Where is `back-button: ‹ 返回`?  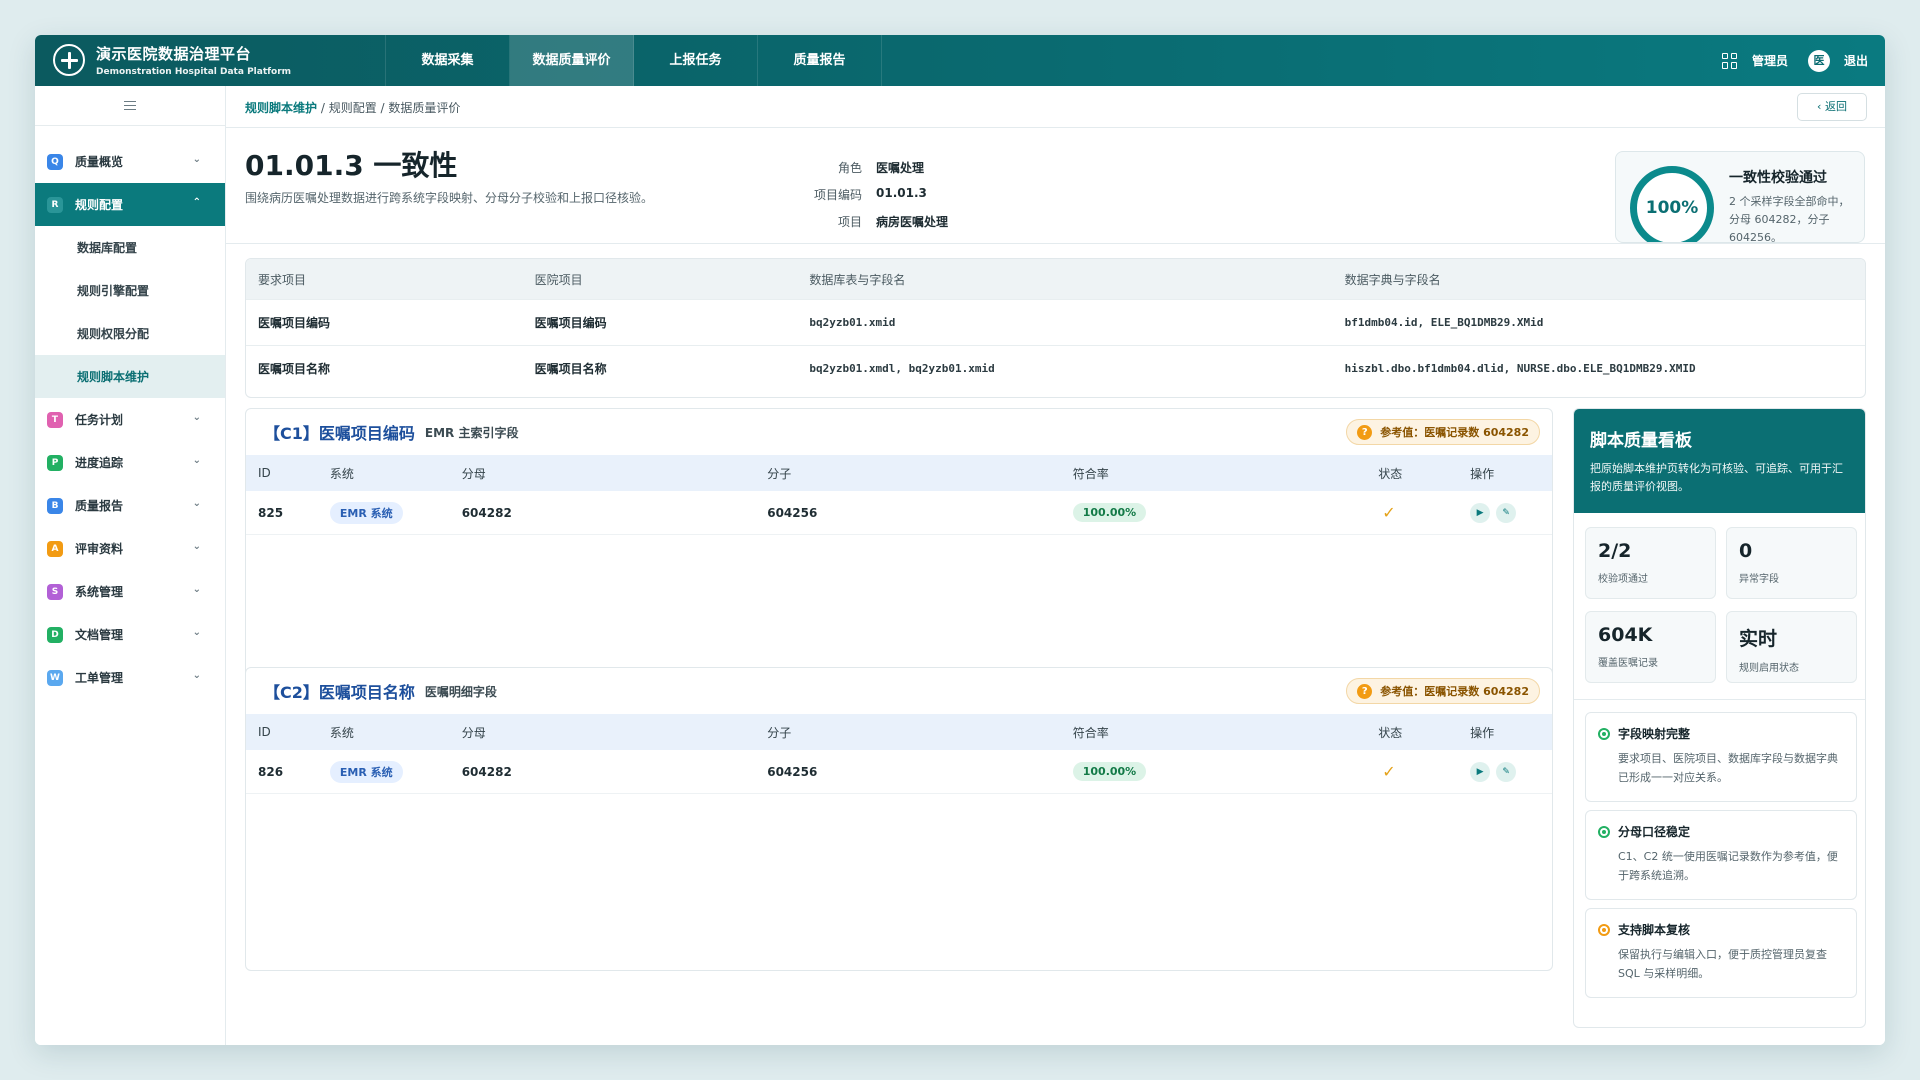 back-button: ‹ 返回 is located at coordinates (1832, 107).